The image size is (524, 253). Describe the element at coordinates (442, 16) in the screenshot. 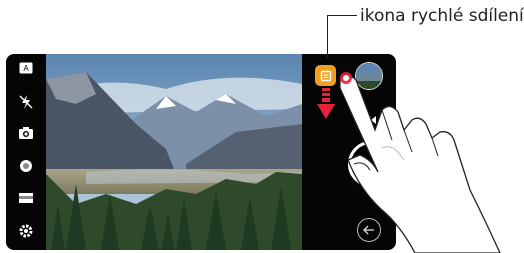

I see `callout-label: ikona rychlé sdílení` at that location.